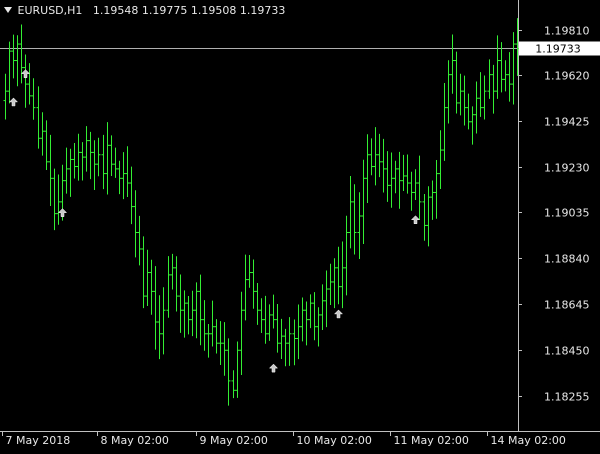 This screenshot has height=454, width=600. I want to click on price-tick-label: 1.19810, so click(567, 31).